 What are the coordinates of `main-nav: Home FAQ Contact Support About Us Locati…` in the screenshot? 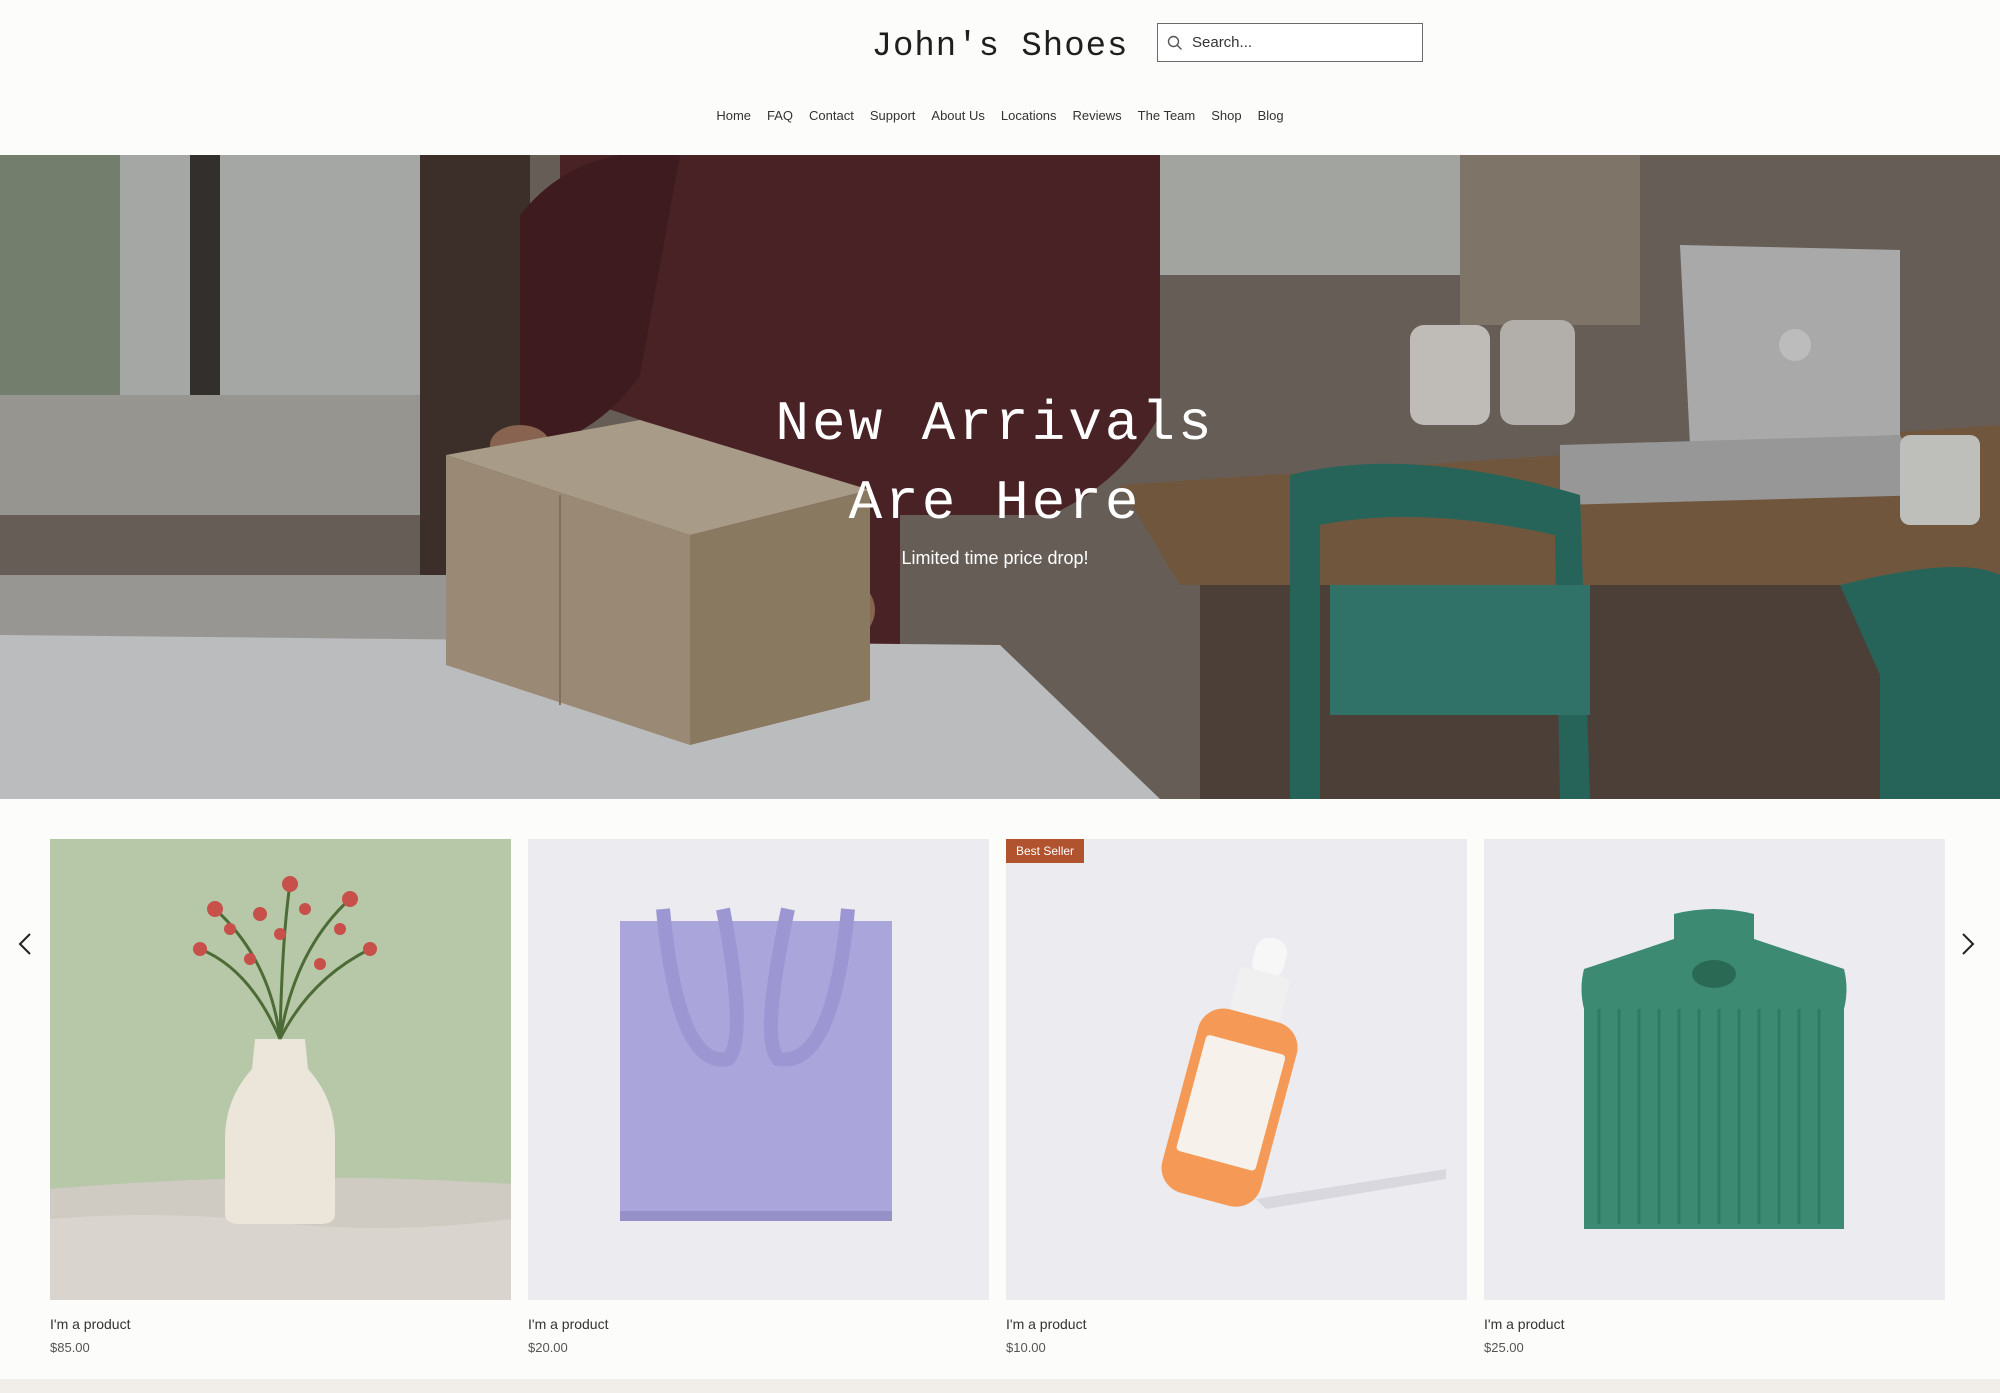 It's located at (1000, 115).